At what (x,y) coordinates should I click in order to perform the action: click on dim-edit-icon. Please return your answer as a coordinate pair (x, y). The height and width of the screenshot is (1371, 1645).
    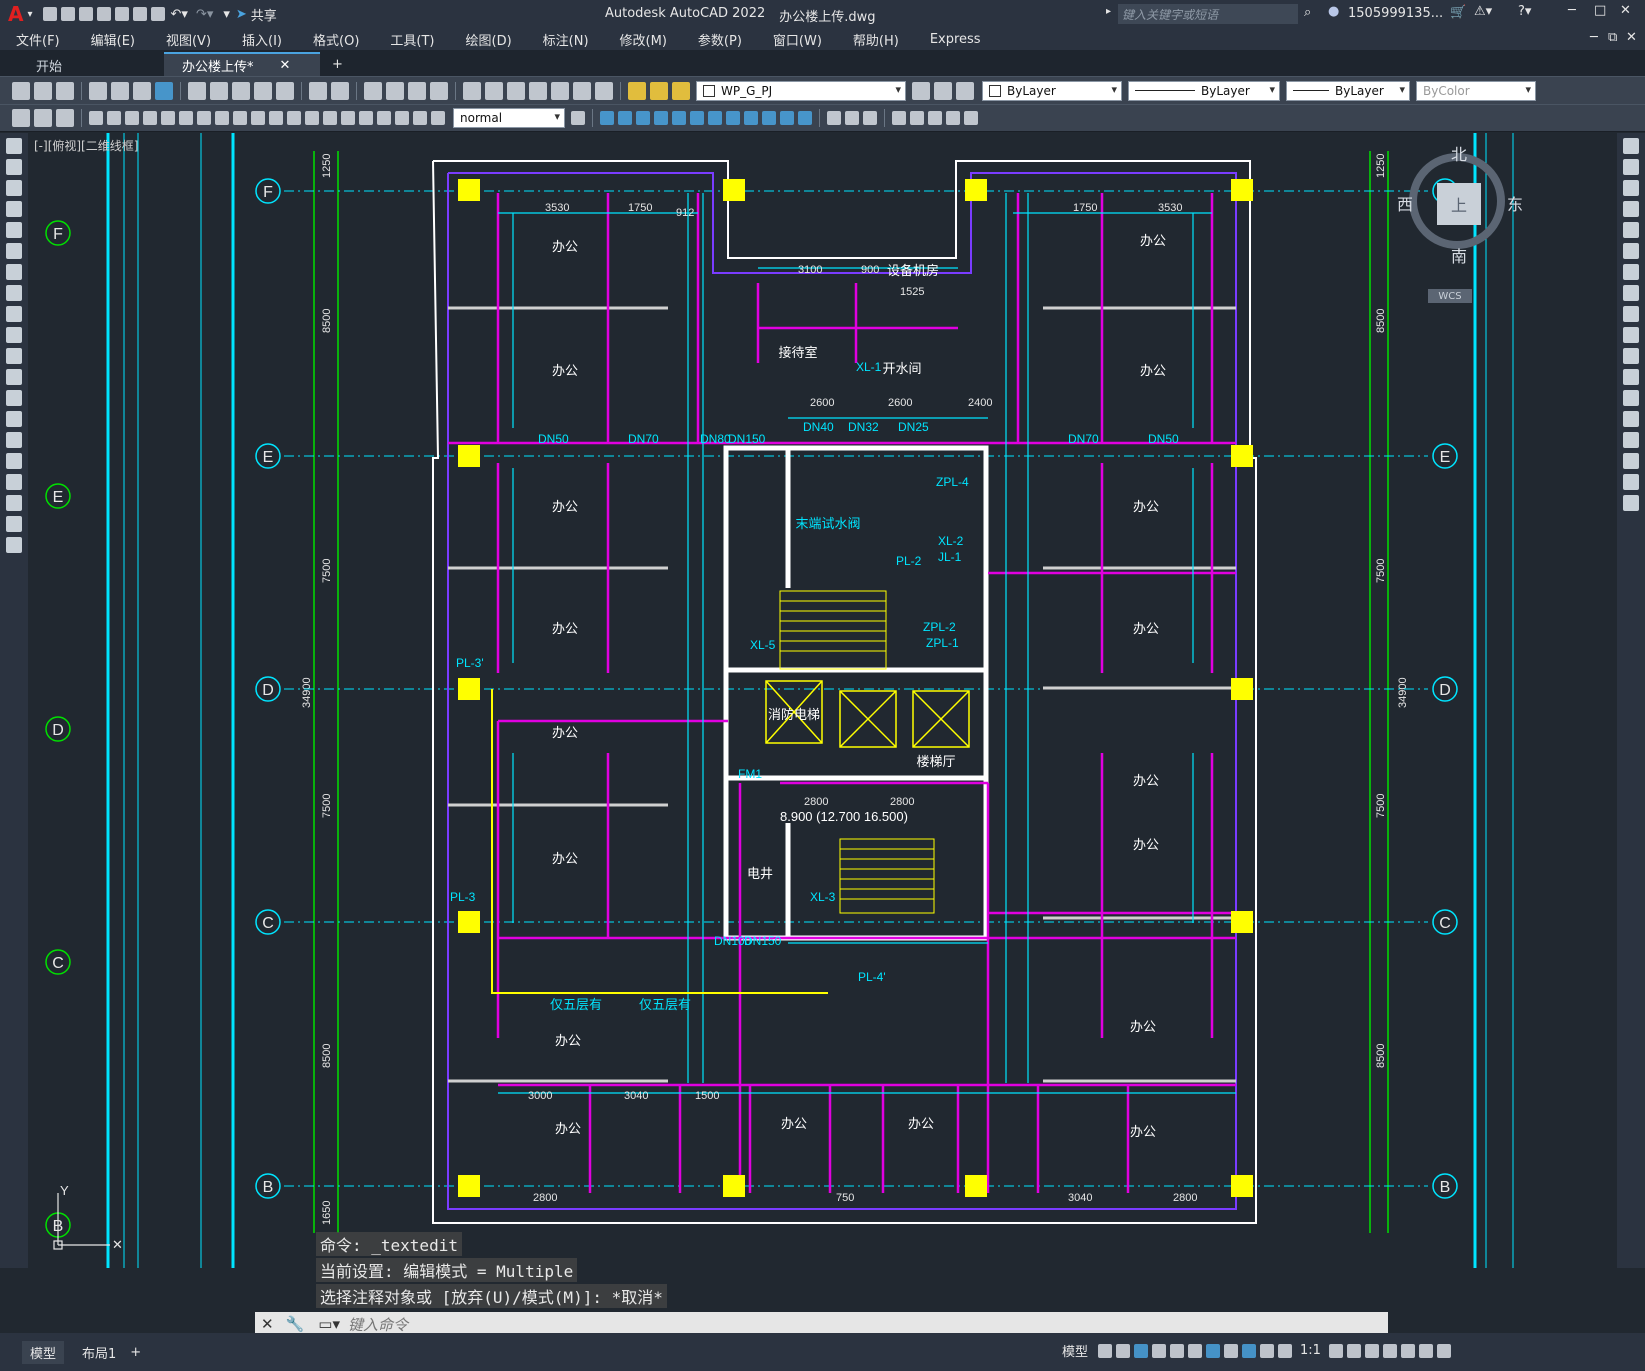
    Looking at the image, I should click on (402, 118).